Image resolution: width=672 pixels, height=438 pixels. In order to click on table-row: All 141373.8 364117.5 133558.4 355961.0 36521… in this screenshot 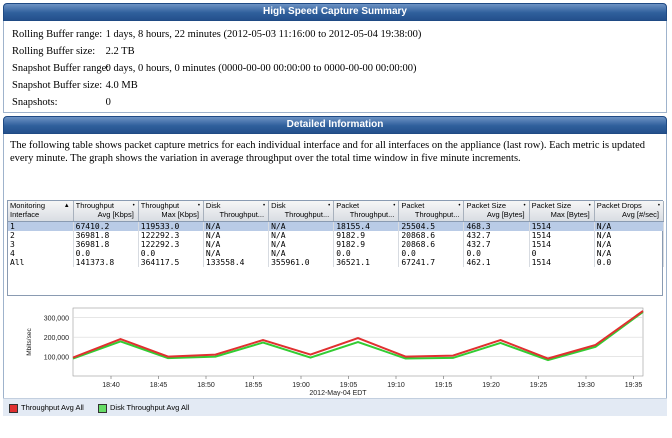, I will do `click(336, 262)`.